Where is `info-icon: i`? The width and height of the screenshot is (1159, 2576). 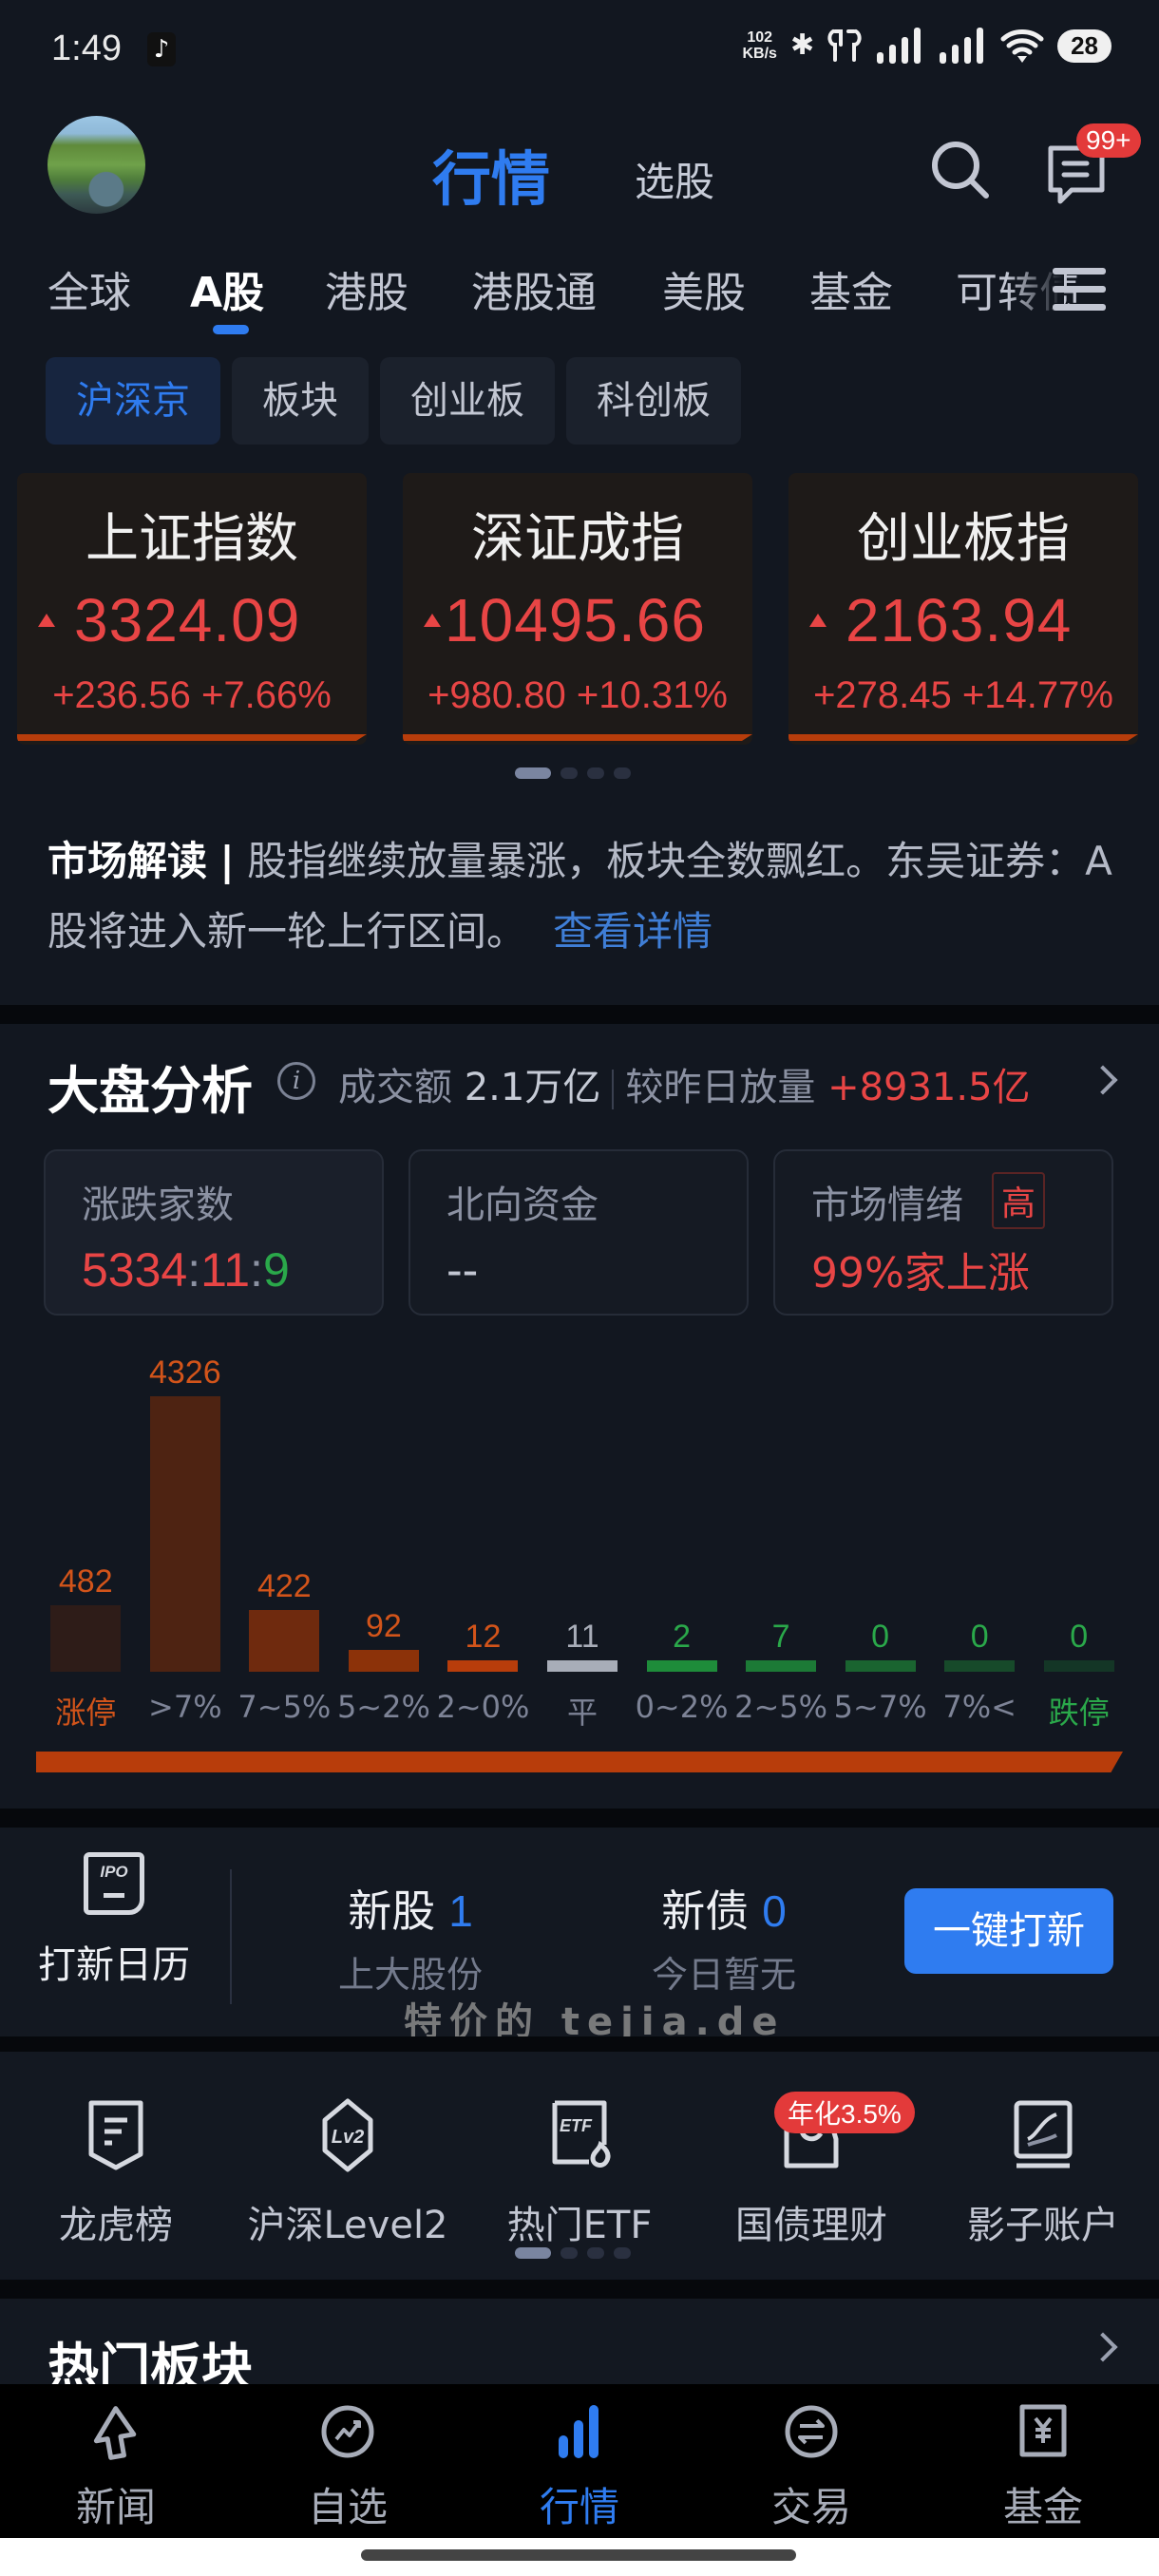 info-icon: i is located at coordinates (296, 1081).